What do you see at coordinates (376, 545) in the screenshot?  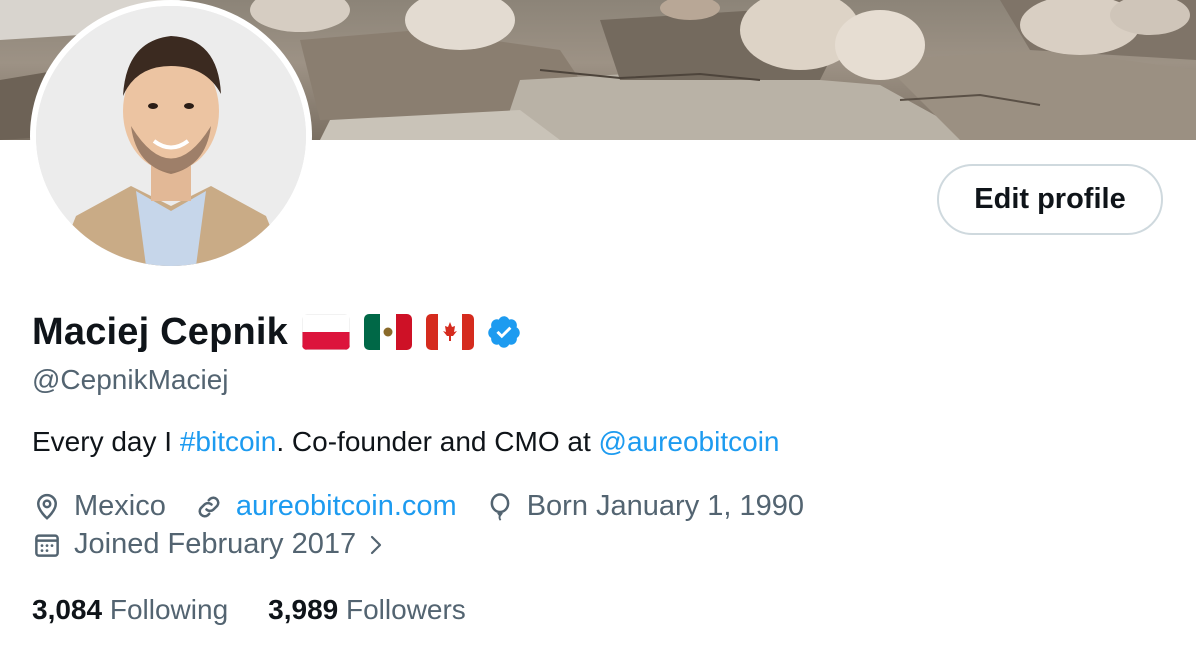 I see `chevron-right-icon` at bounding box center [376, 545].